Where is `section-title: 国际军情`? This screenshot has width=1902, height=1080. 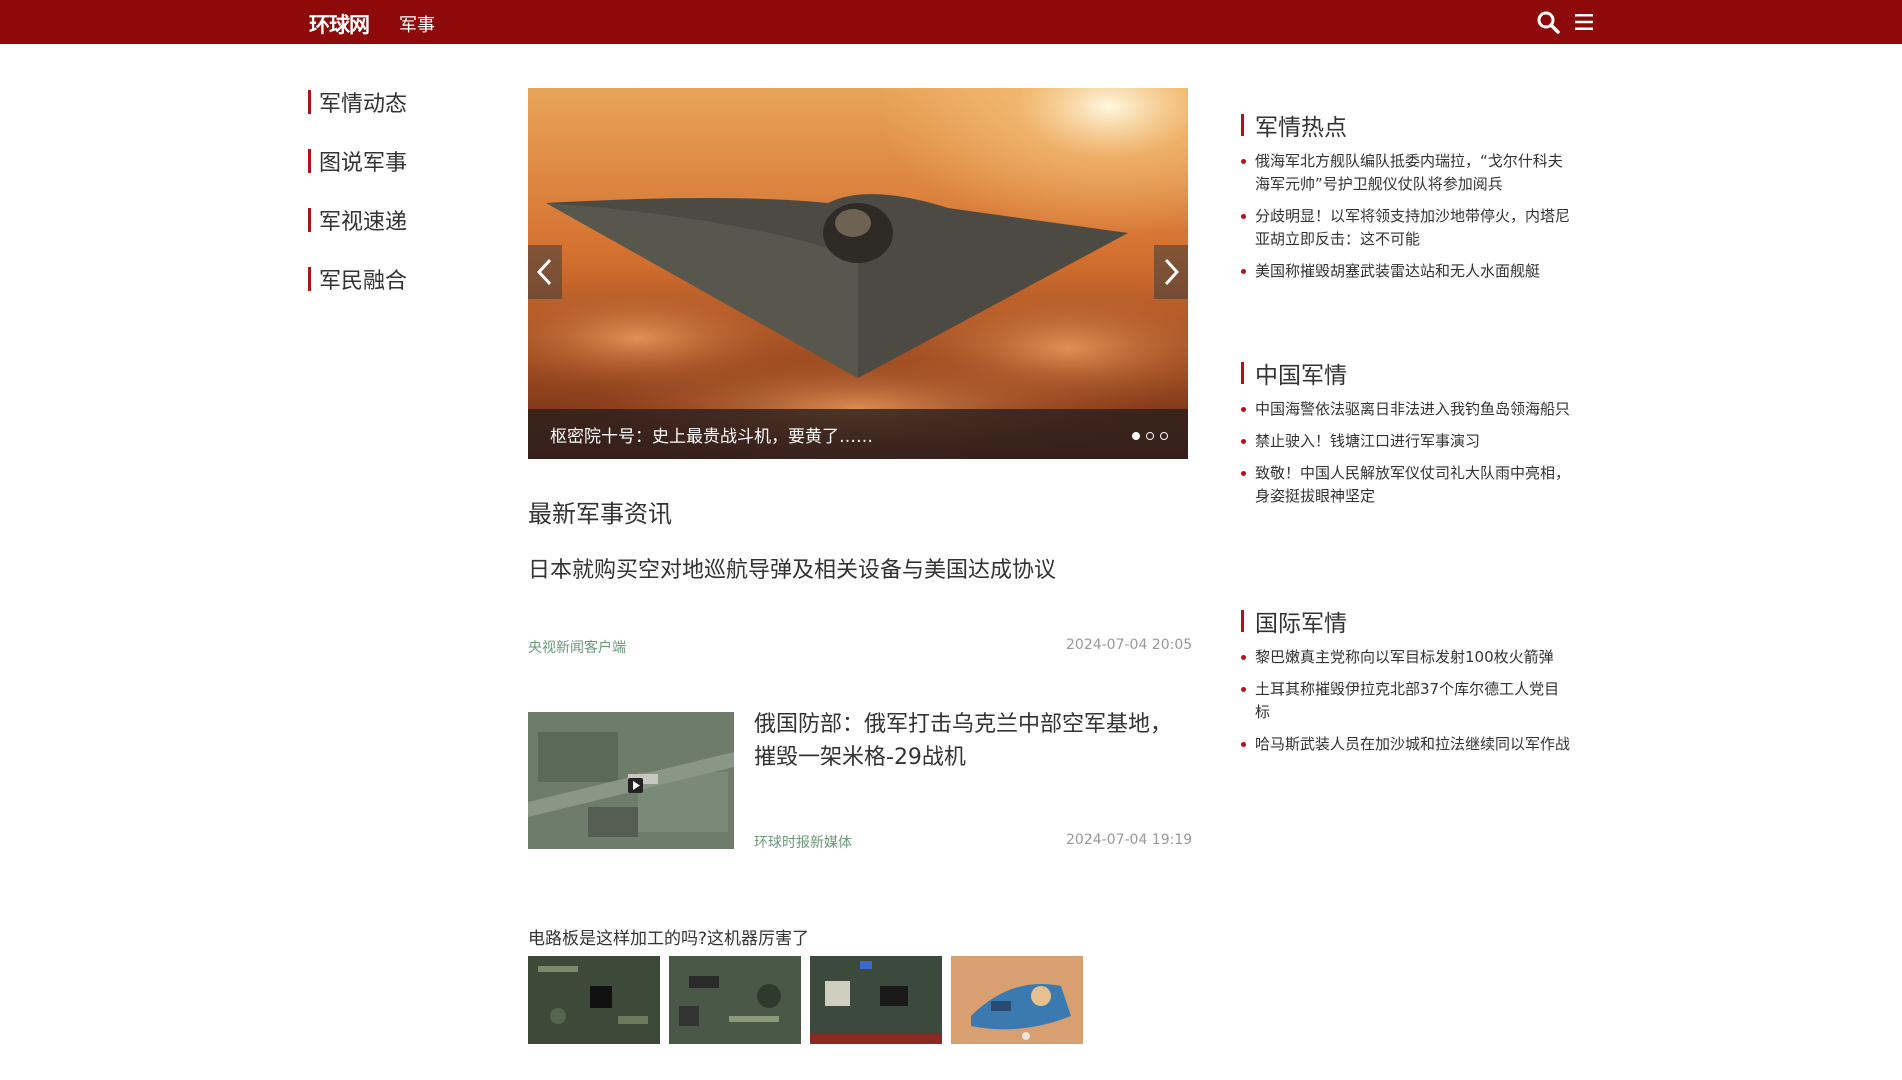
section-title: 国际军情 is located at coordinates (1301, 621).